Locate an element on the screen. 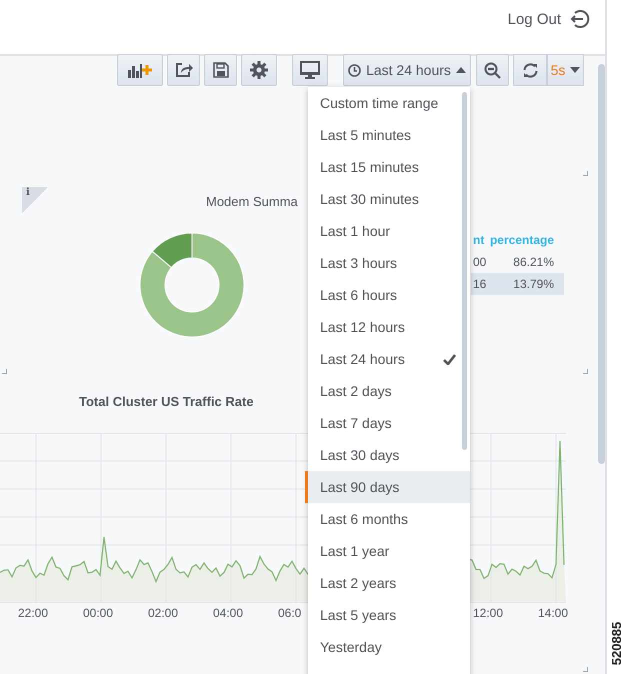 The height and width of the screenshot is (674, 621). table-cell-text: 00 is located at coordinates (480, 262).